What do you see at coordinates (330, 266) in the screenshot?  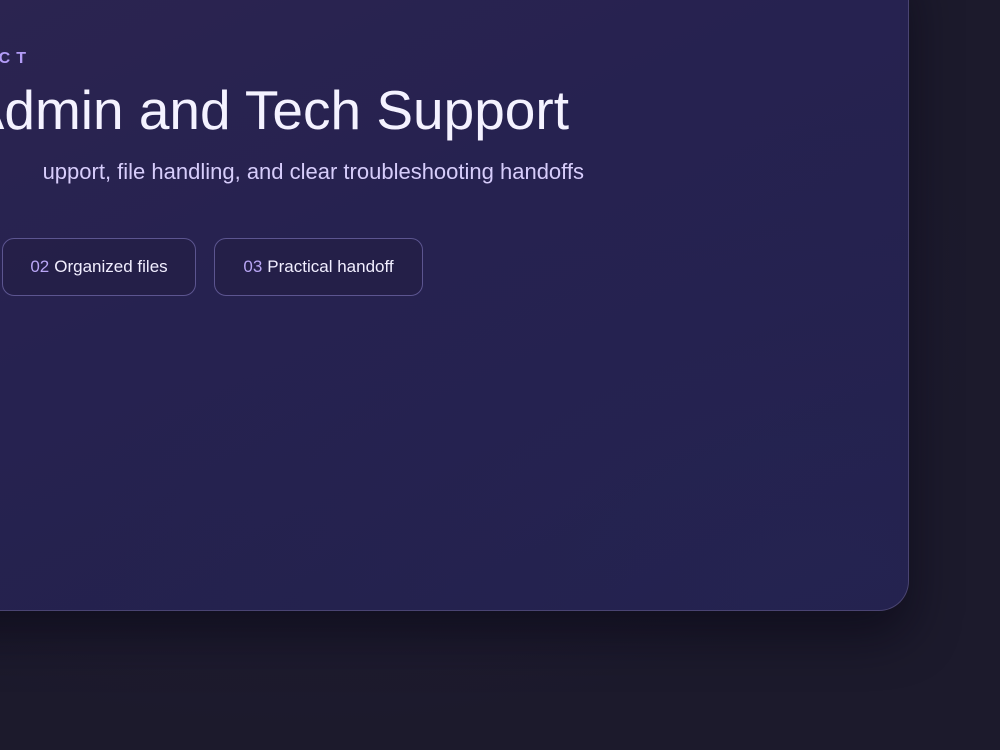 I see `chip-label: Practical handoff` at bounding box center [330, 266].